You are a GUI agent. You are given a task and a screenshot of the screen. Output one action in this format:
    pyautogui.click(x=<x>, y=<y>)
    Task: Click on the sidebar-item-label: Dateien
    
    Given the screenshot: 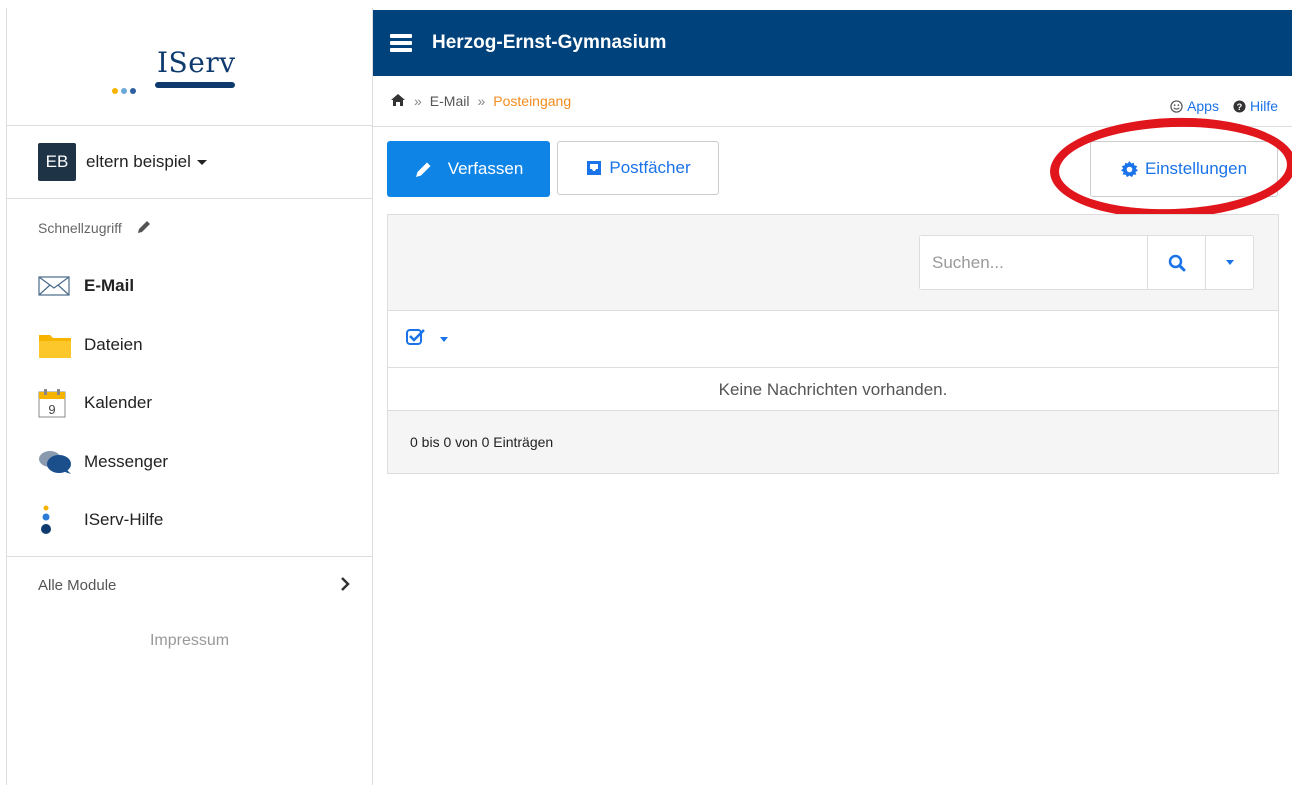 What is the action you would take?
    pyautogui.click(x=113, y=344)
    